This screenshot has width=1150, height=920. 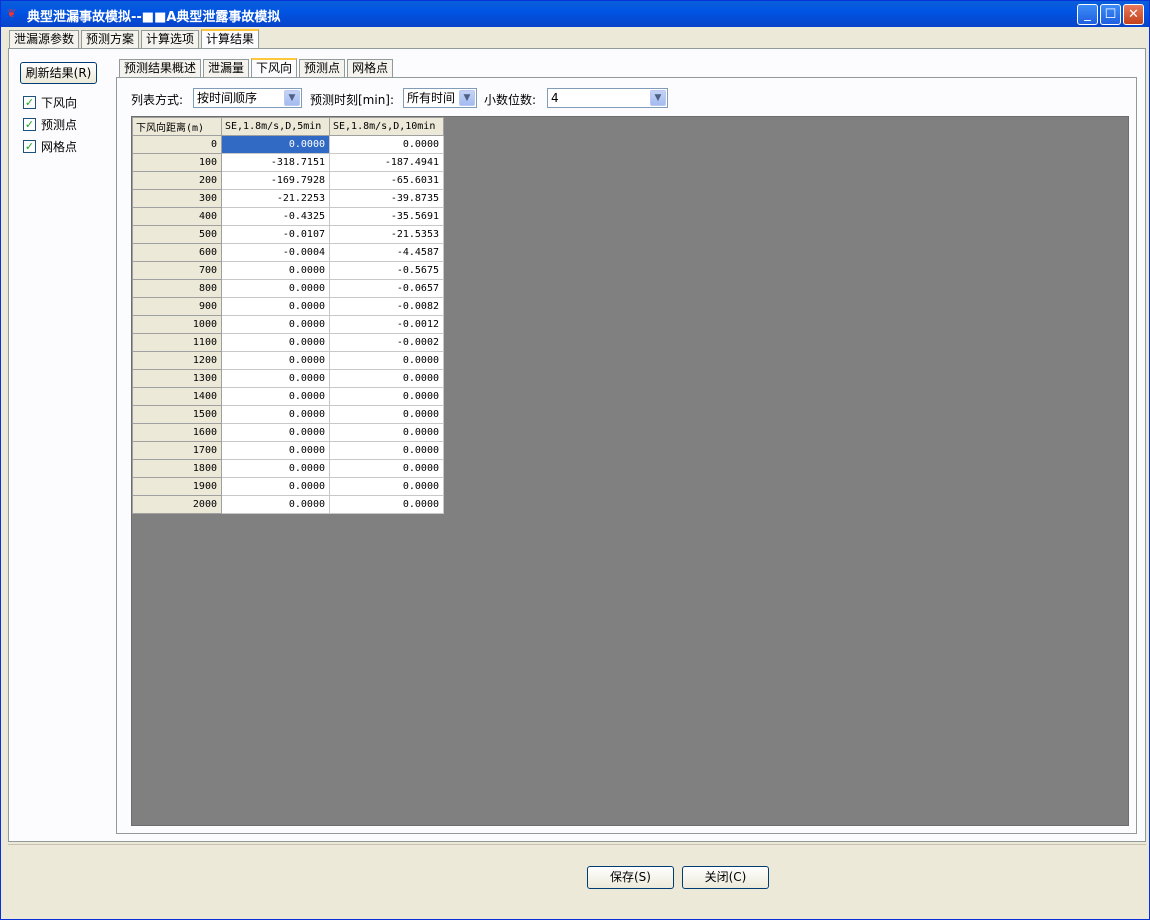 I want to click on table-row: 1000 0.0000 -0.0012, so click(x=288, y=324).